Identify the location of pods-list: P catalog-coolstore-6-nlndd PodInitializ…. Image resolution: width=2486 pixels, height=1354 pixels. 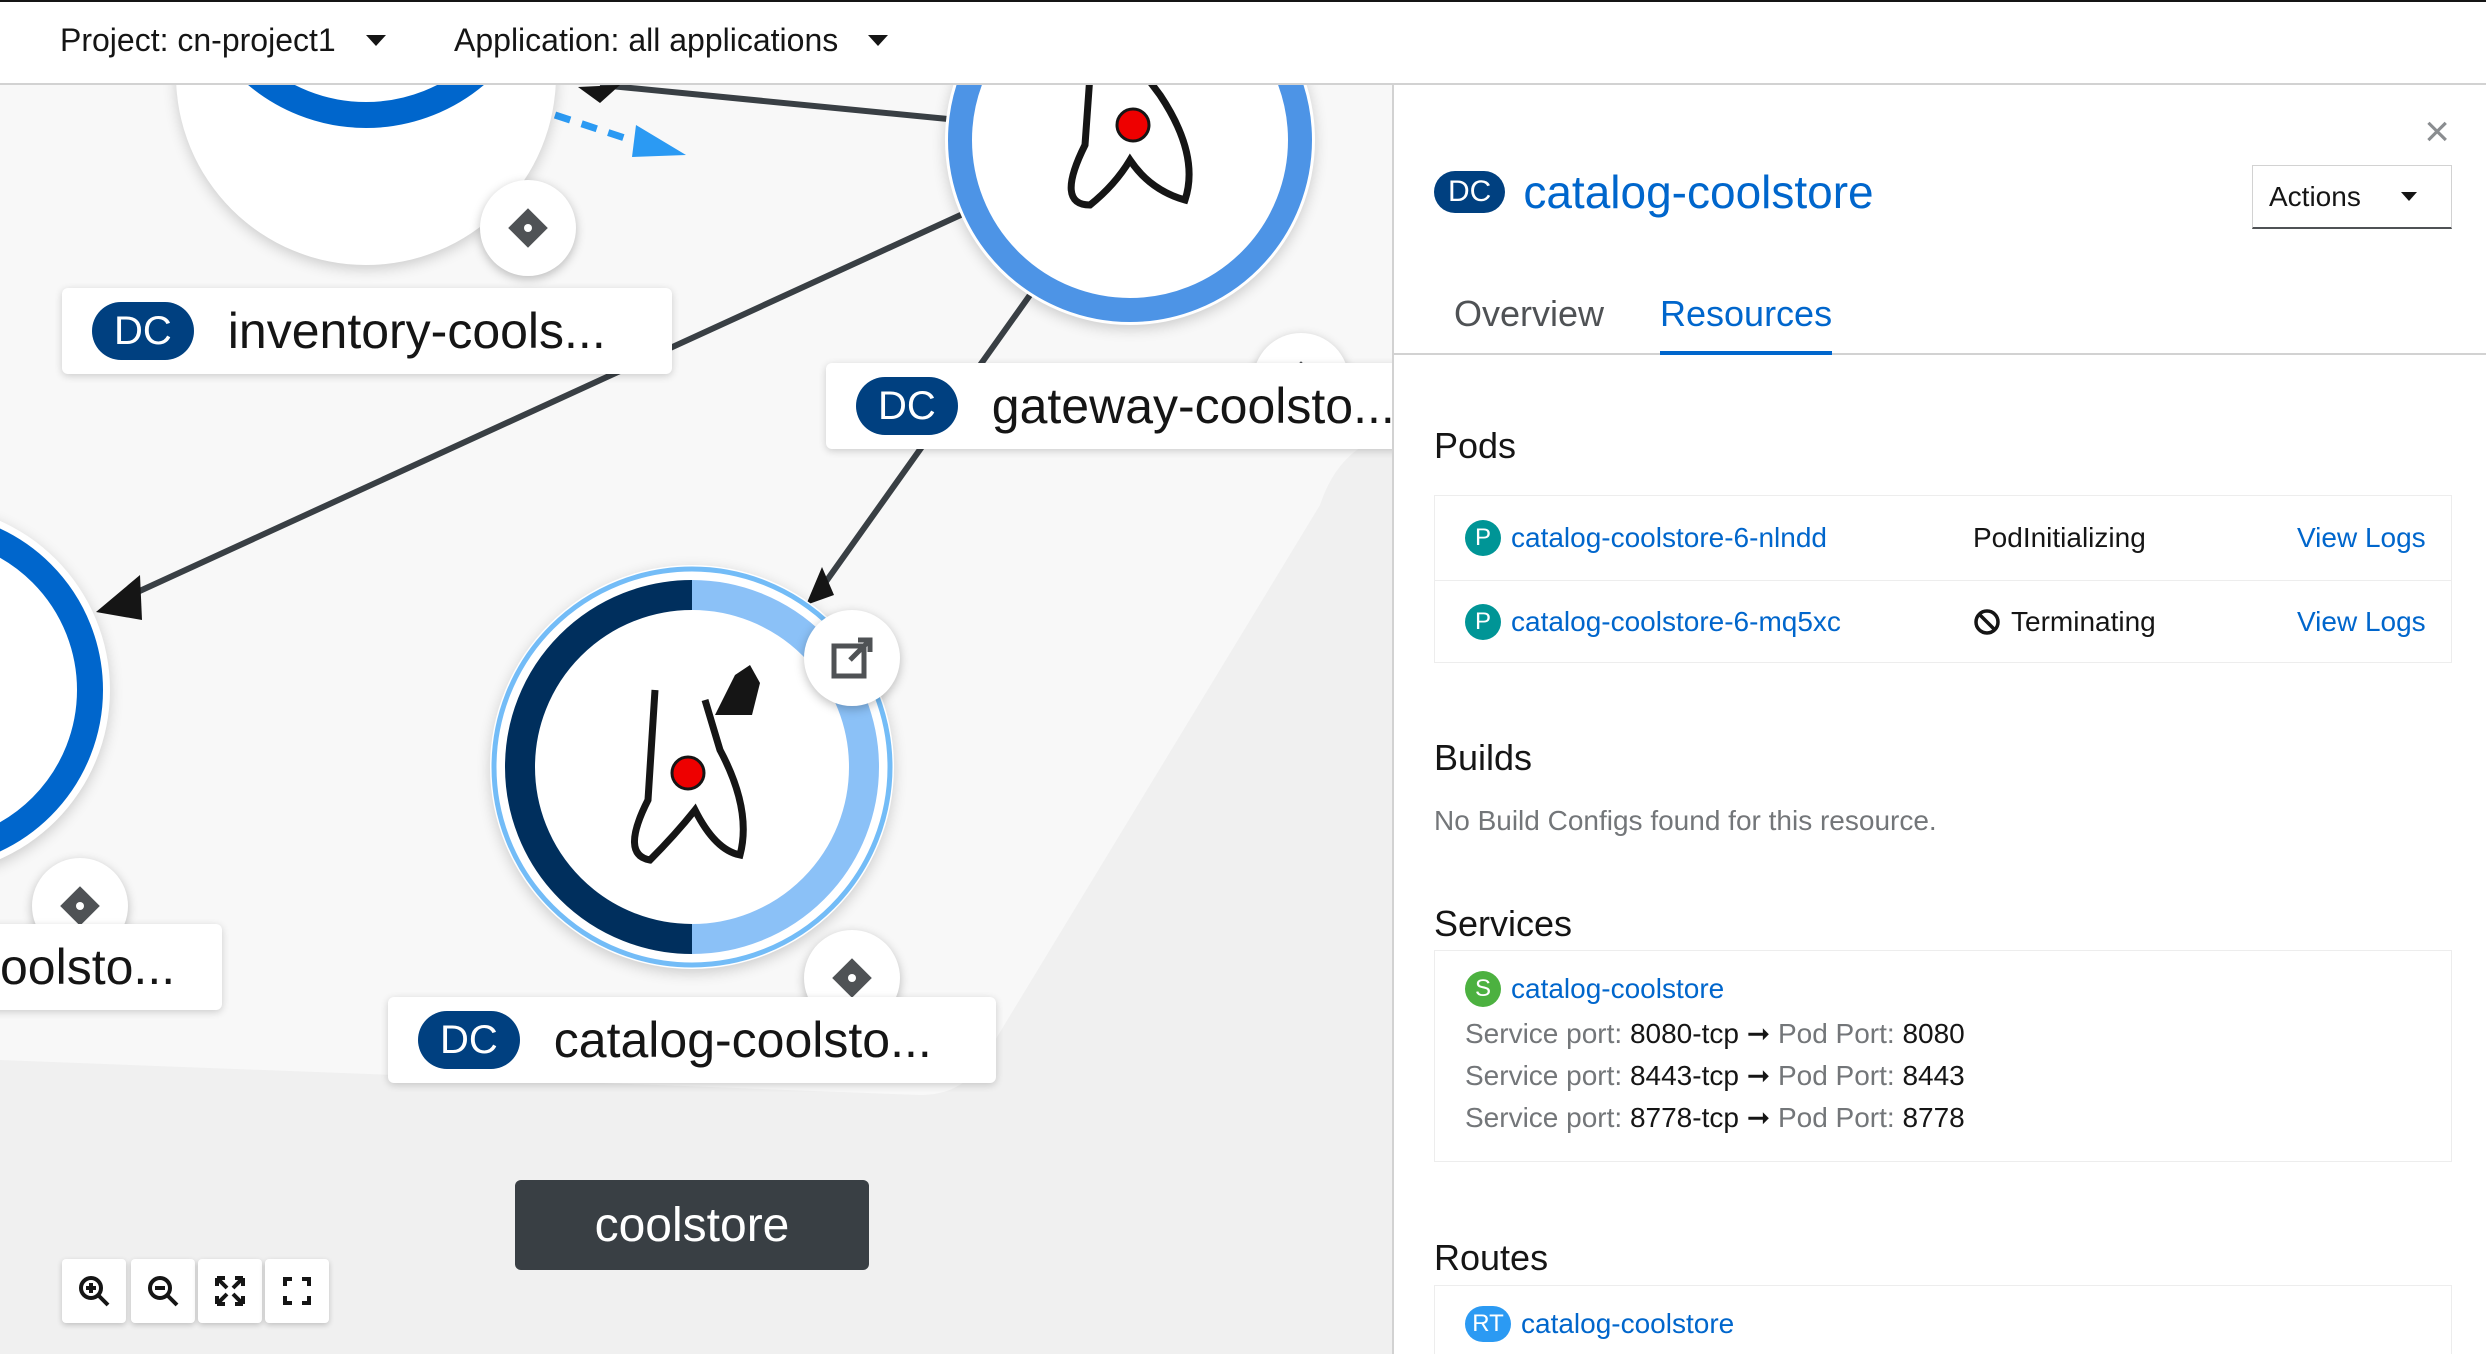
(1943, 579).